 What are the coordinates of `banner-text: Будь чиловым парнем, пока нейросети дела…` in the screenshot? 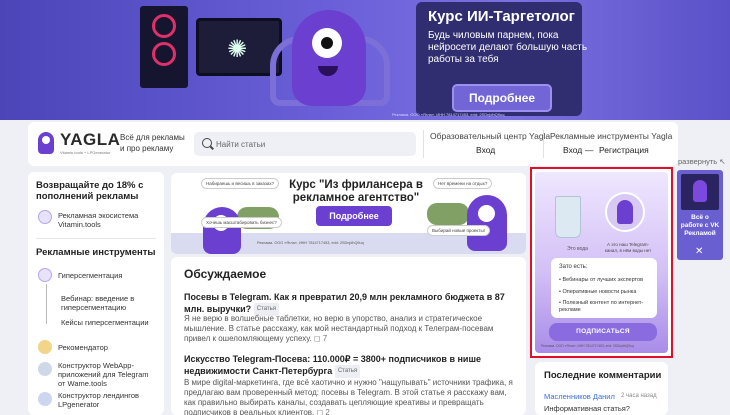 It's located at (508, 47).